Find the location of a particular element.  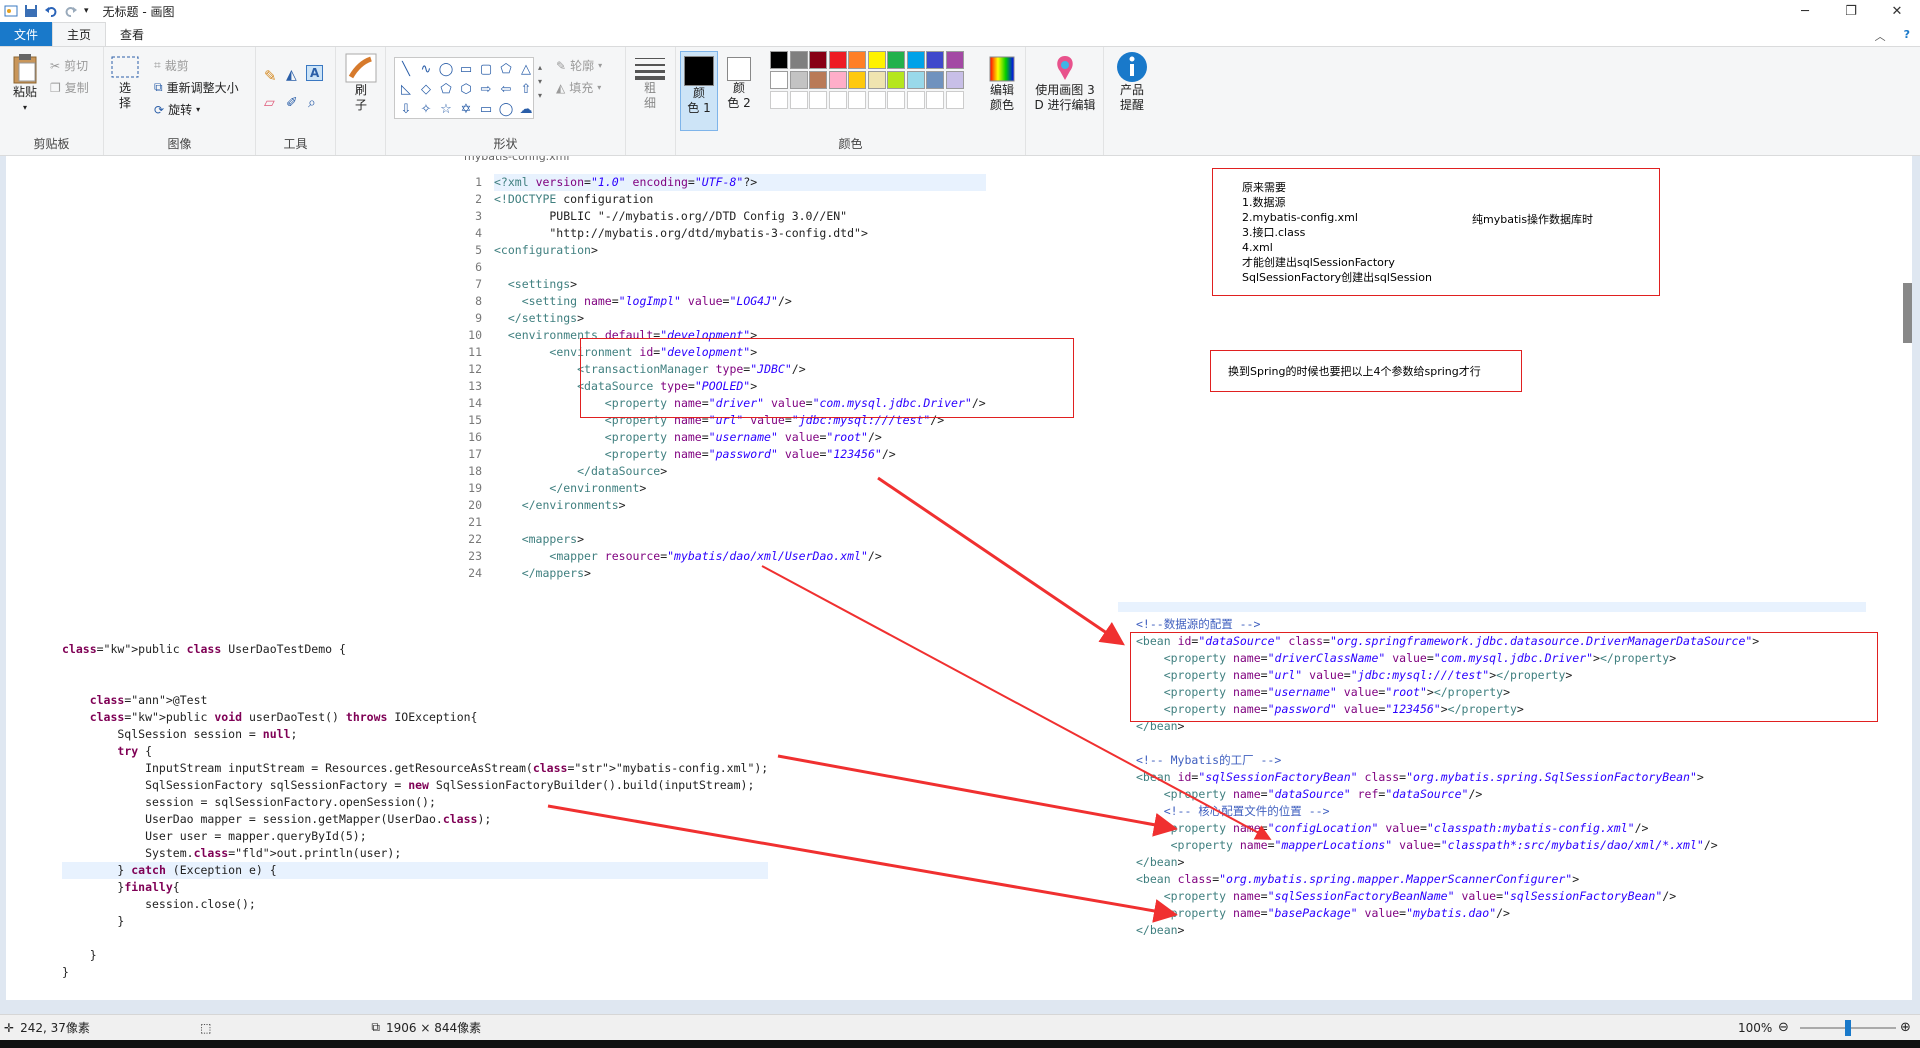

fill-button: ◭ 填充 ▾ is located at coordinates (578, 87).